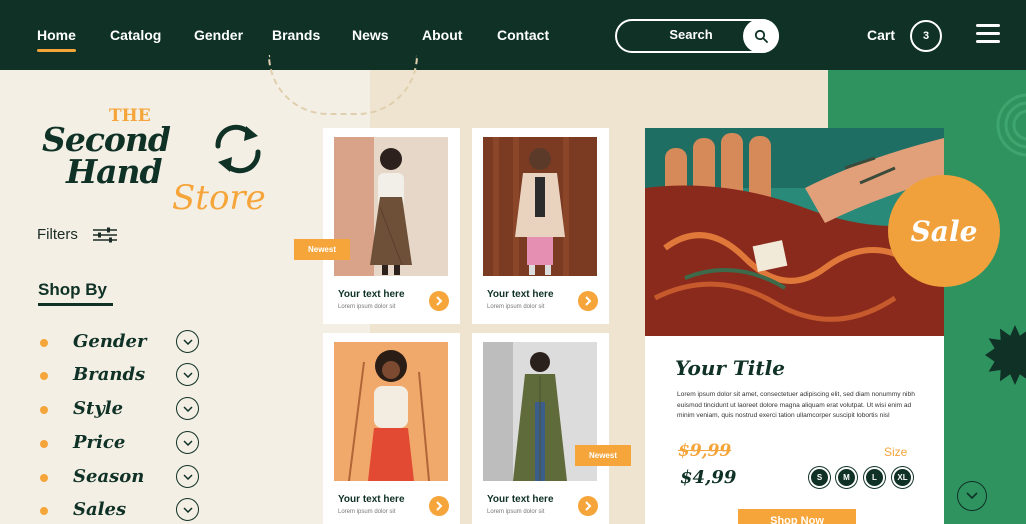  I want to click on logo-store-text: Store, so click(219, 198).